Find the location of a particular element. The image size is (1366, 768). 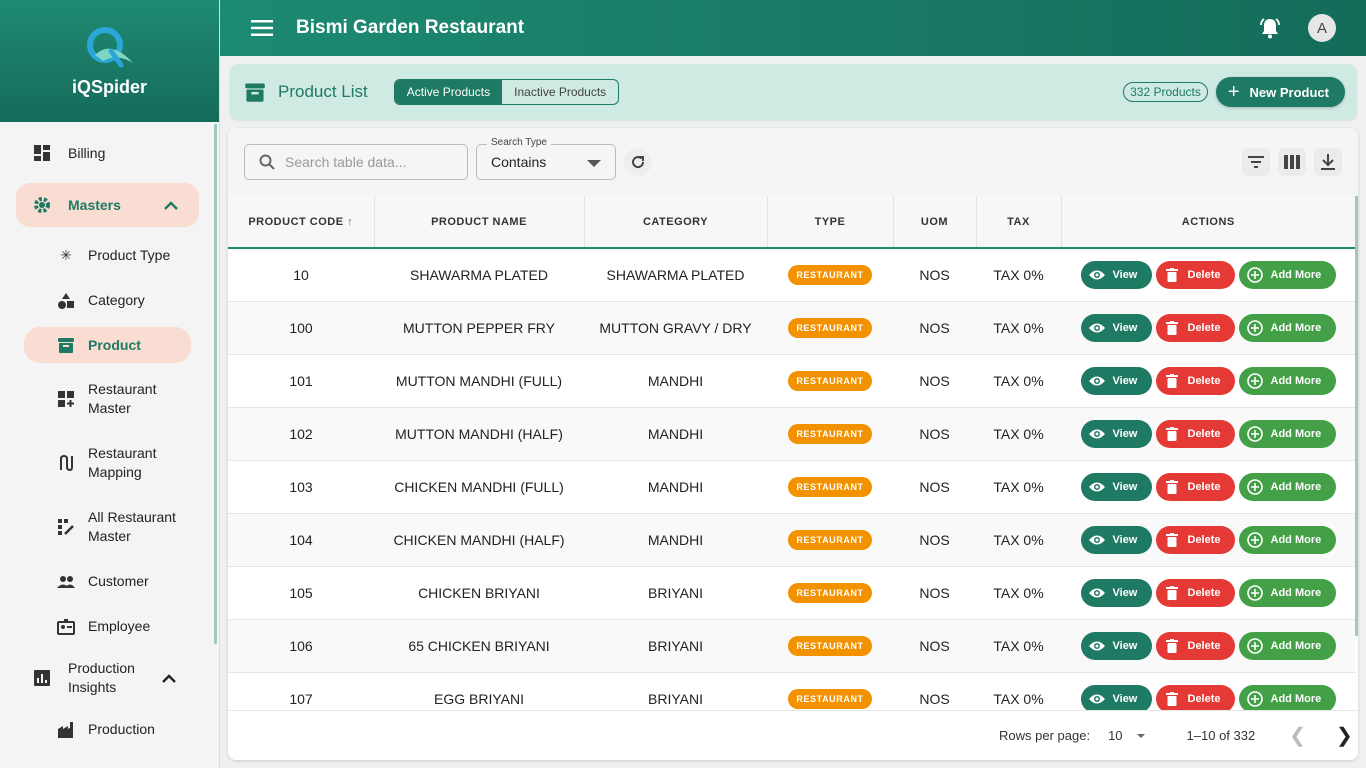

uom-cell: NOS is located at coordinates (934, 592).